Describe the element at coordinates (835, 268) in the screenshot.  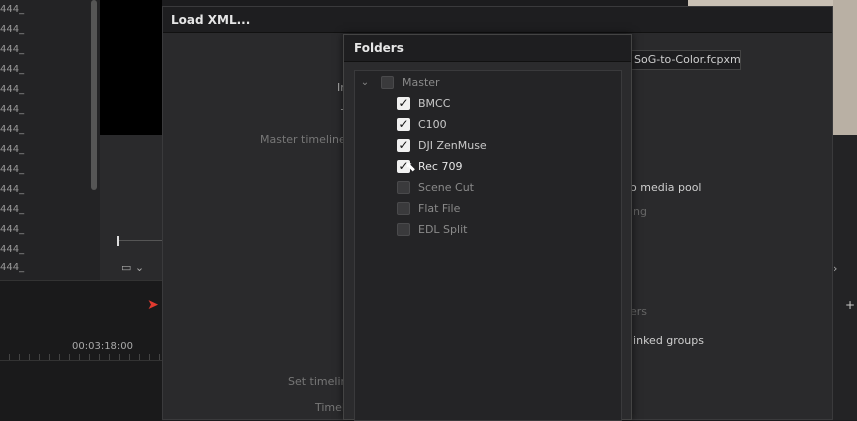
I see `chevron-right-icon: ›` at that location.